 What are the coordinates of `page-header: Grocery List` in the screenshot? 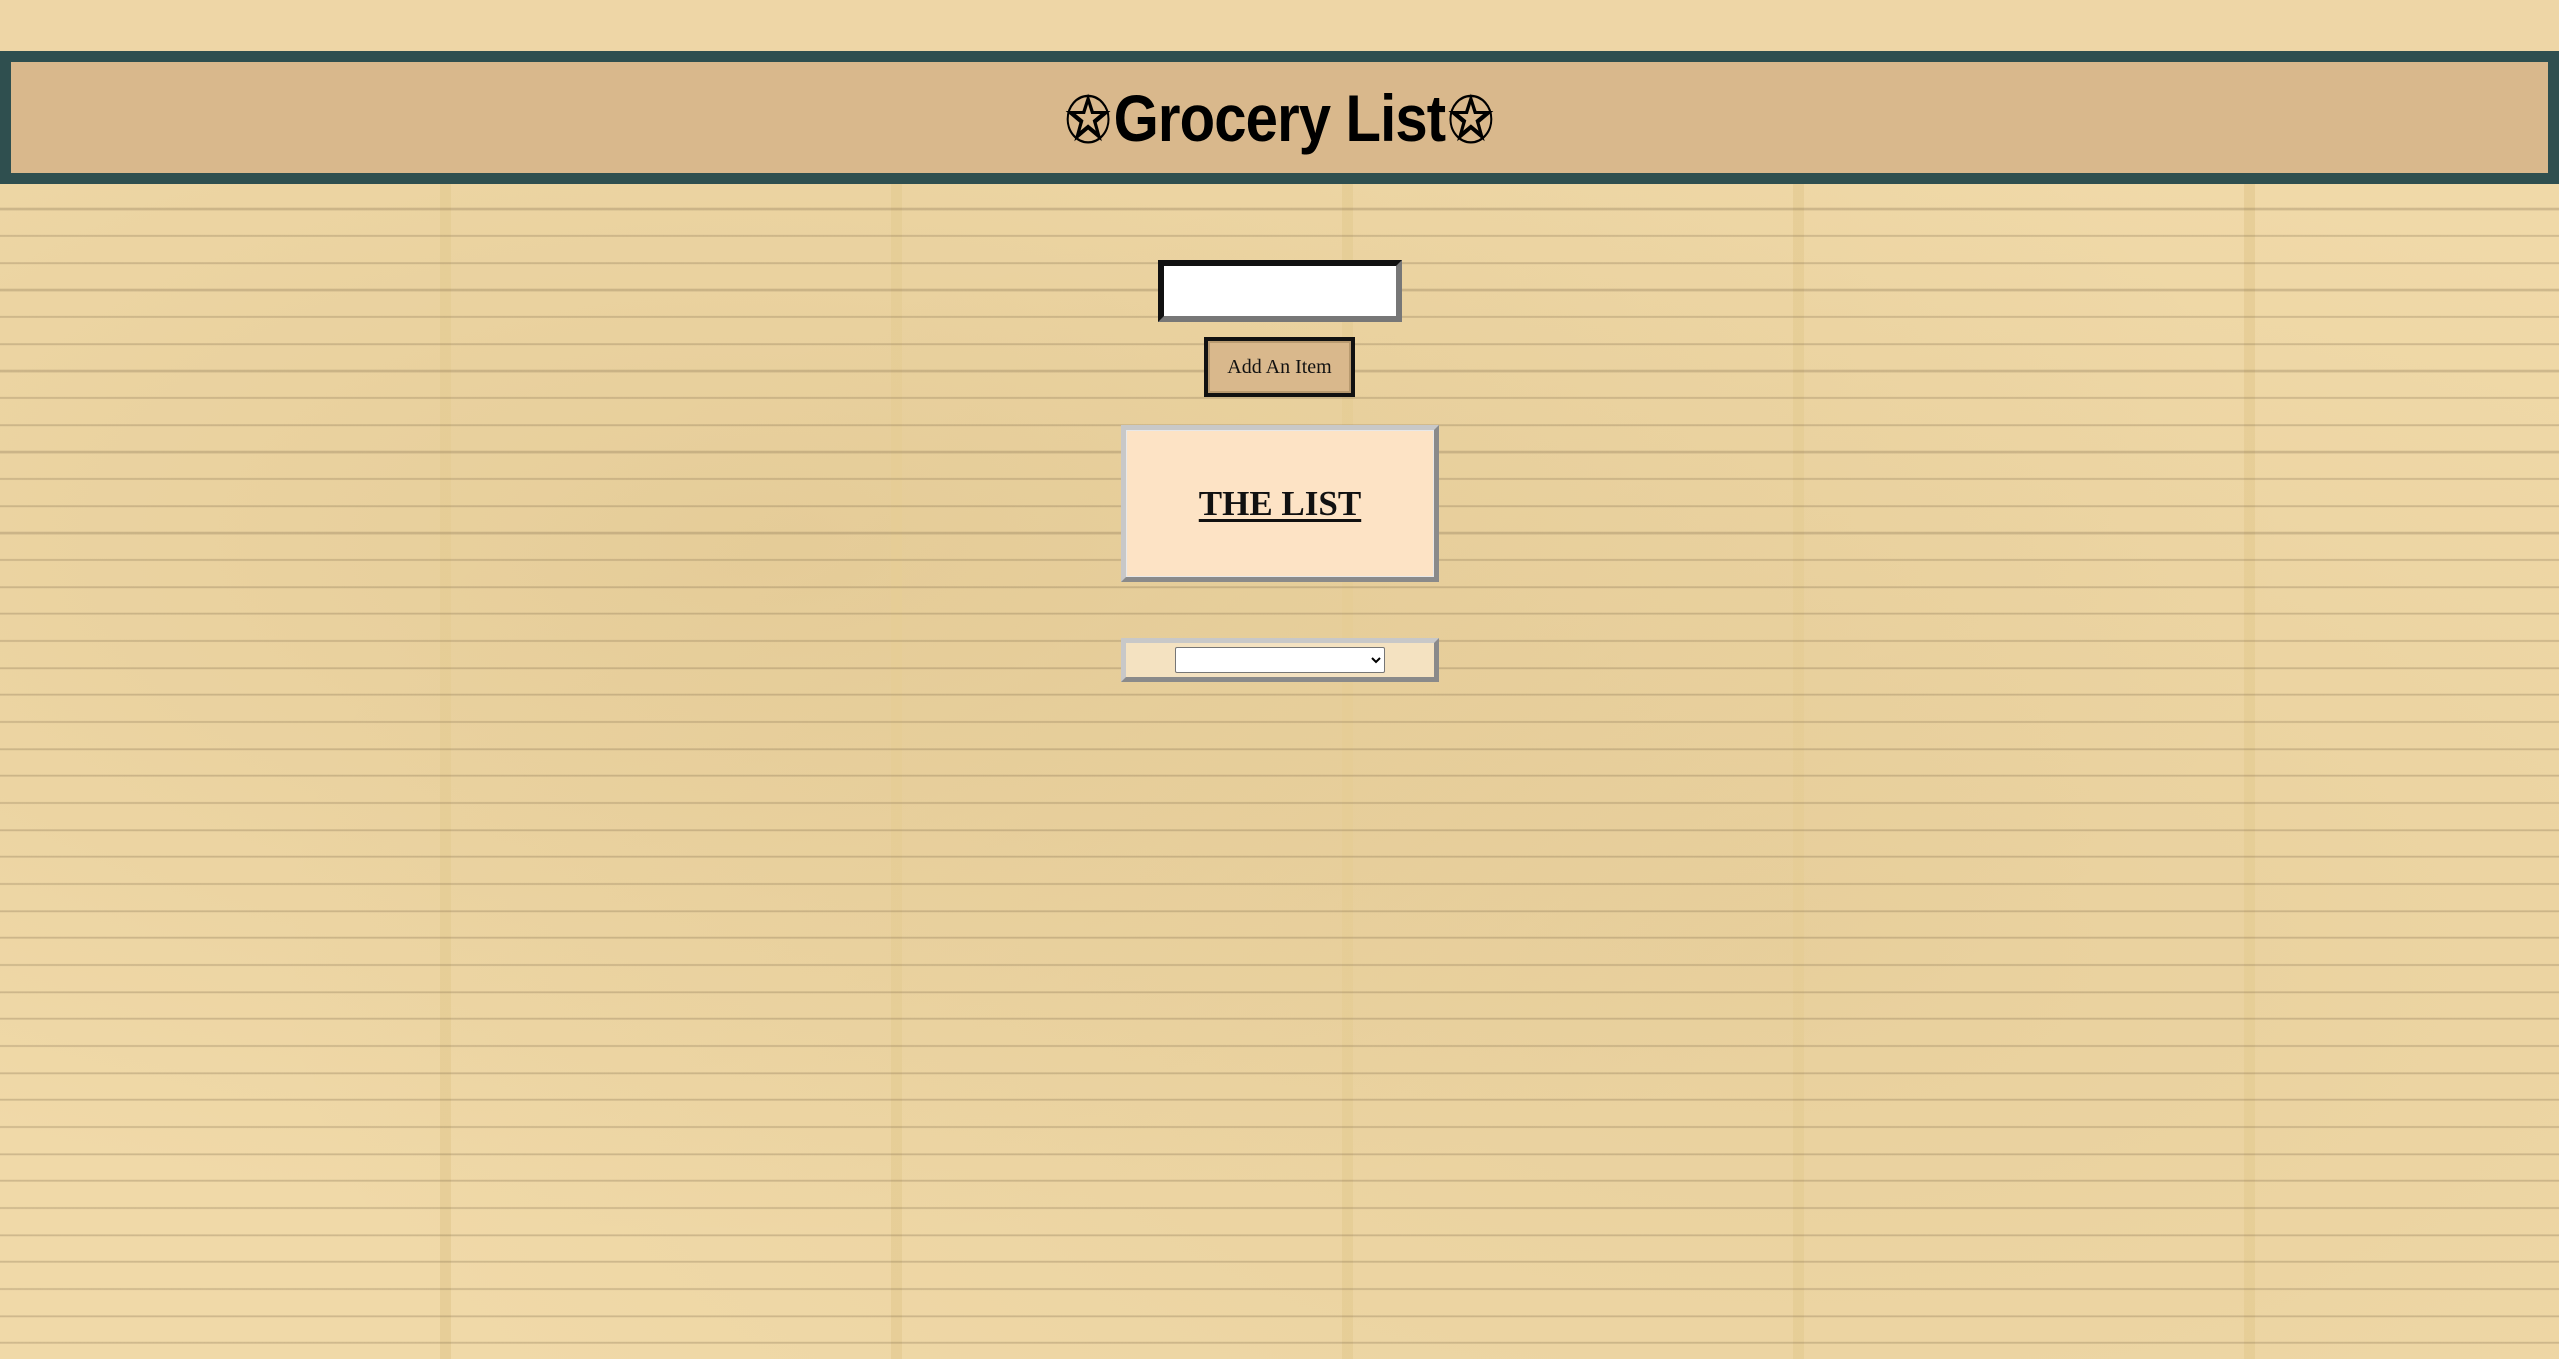 It's located at (1279, 117).